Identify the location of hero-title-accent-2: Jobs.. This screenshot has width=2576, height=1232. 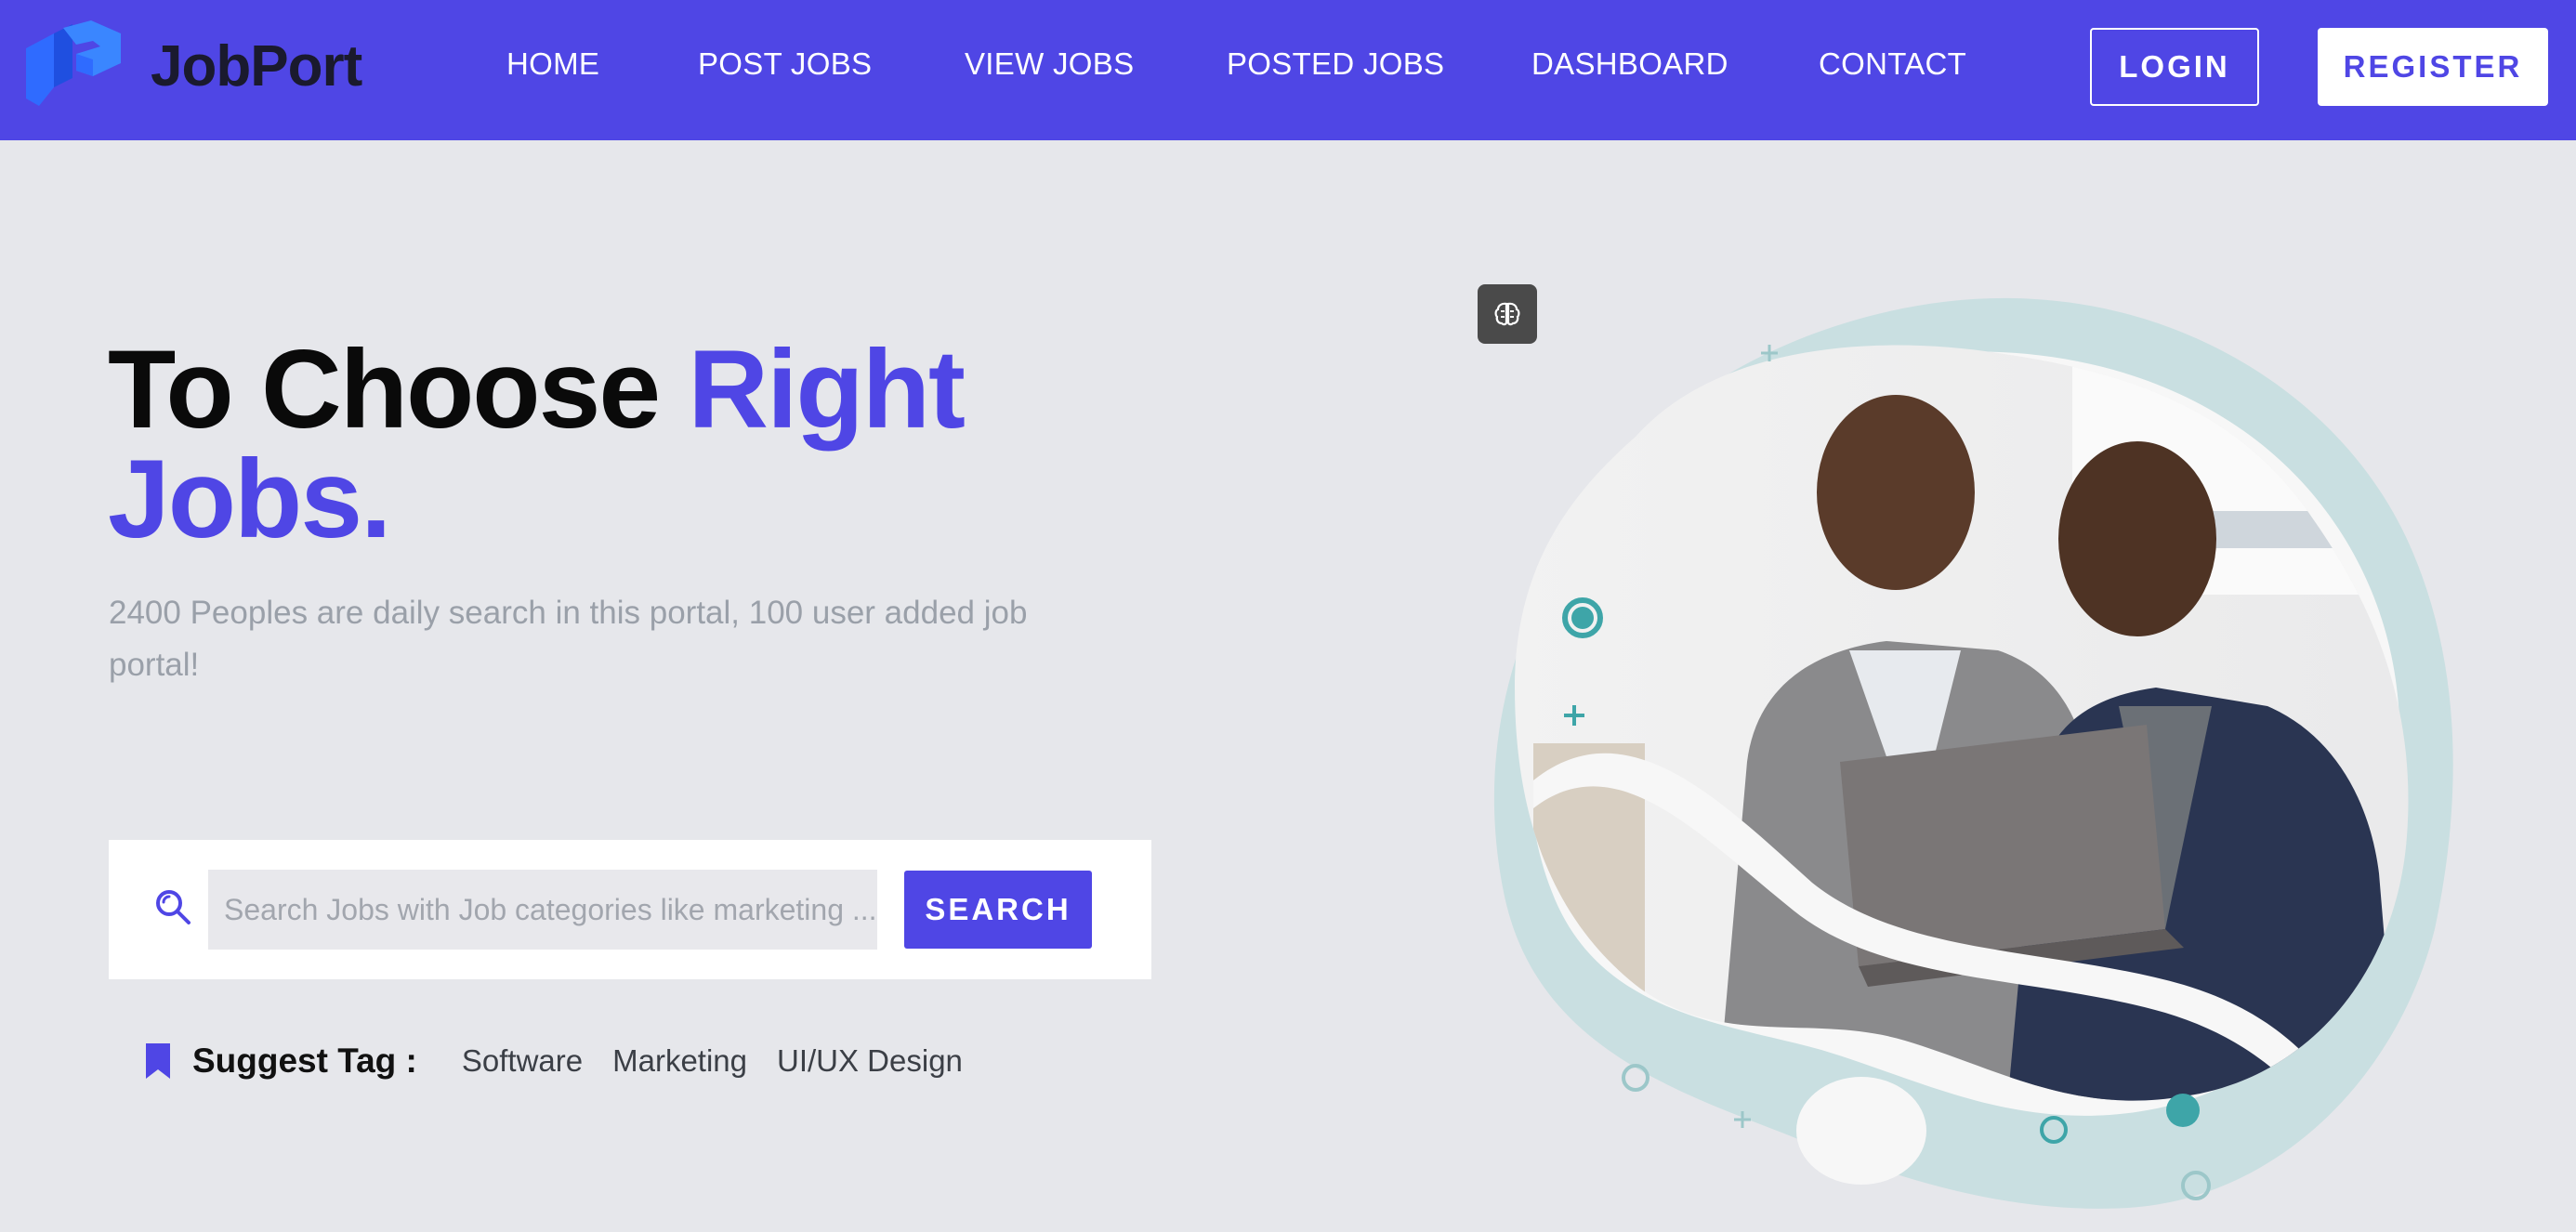
(249, 499).